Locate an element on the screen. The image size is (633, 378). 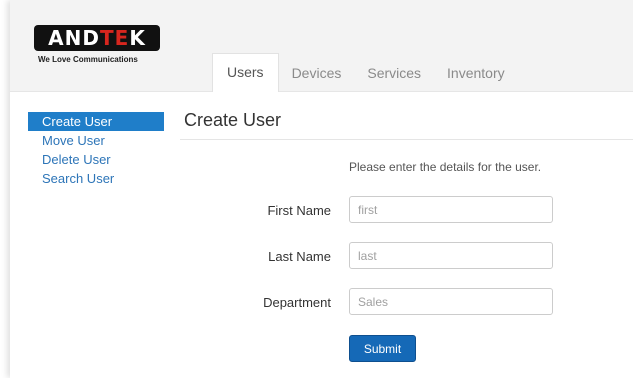
tab-services: Services is located at coordinates (394, 73).